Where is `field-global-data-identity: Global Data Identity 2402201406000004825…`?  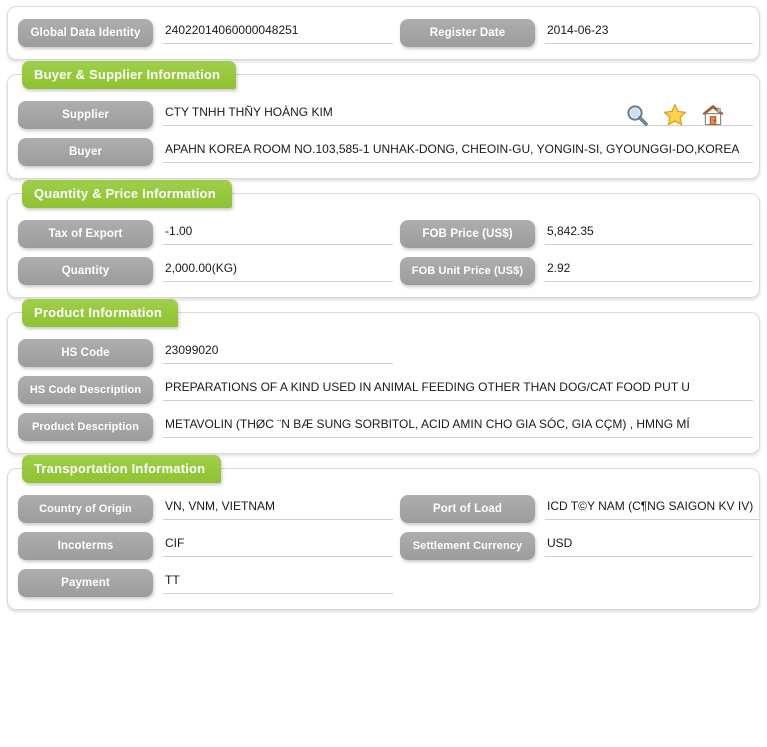 field-global-data-identity: Global Data Identity 2402201406000004825… is located at coordinates (209, 33).